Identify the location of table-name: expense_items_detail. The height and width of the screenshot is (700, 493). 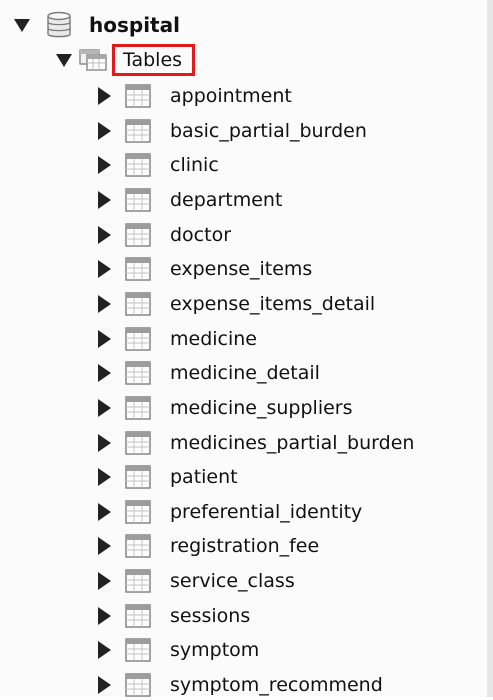
(273, 303).